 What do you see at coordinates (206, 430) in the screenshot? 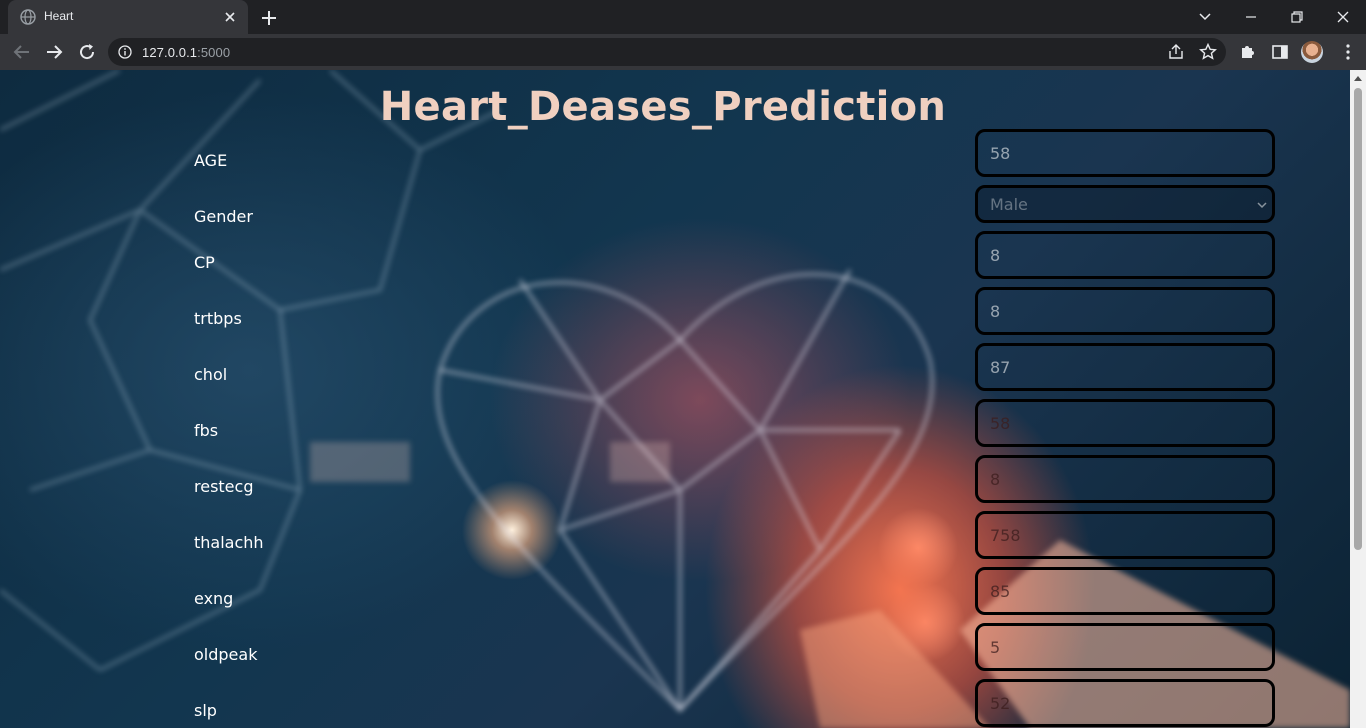
I see `label-fbs: fbs` at bounding box center [206, 430].